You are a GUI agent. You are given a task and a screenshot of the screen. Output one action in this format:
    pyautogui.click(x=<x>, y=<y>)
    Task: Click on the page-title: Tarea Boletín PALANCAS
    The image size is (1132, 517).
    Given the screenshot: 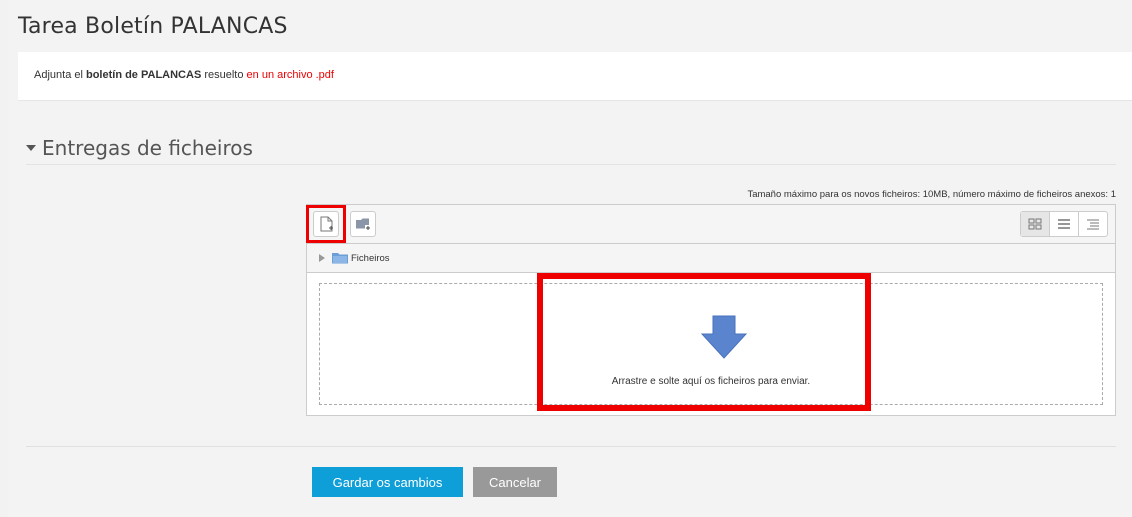 What is the action you would take?
    pyautogui.click(x=153, y=26)
    